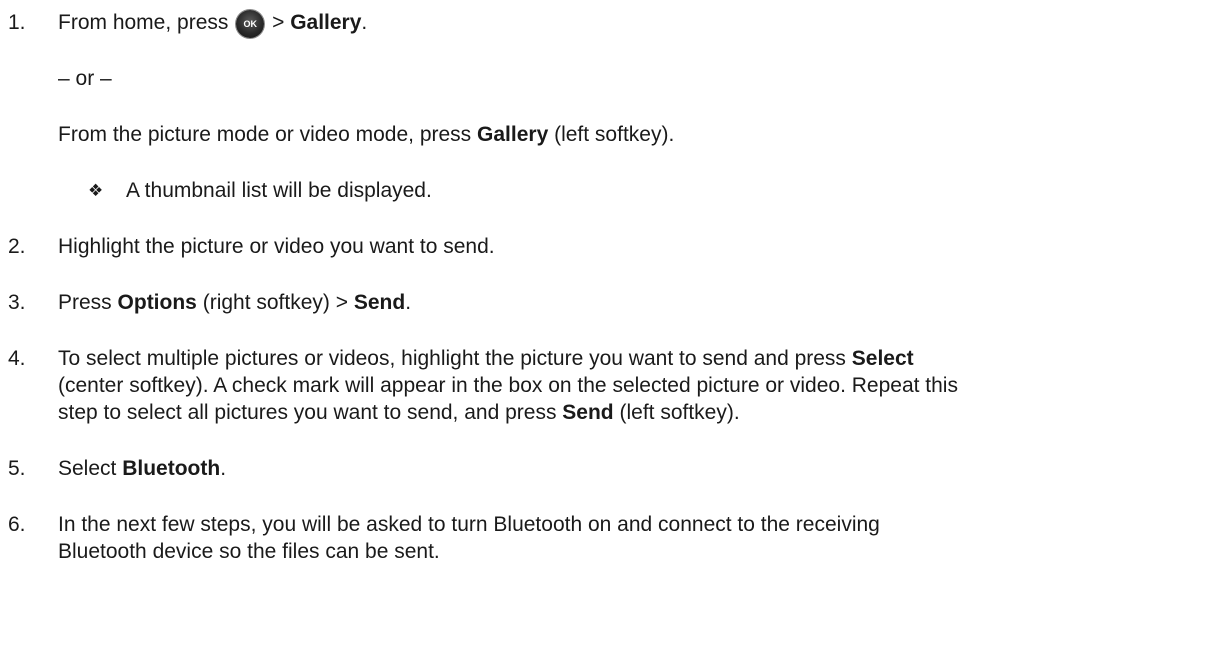  Describe the element at coordinates (882, 358) in the screenshot. I see `softkey-select: Select` at that location.